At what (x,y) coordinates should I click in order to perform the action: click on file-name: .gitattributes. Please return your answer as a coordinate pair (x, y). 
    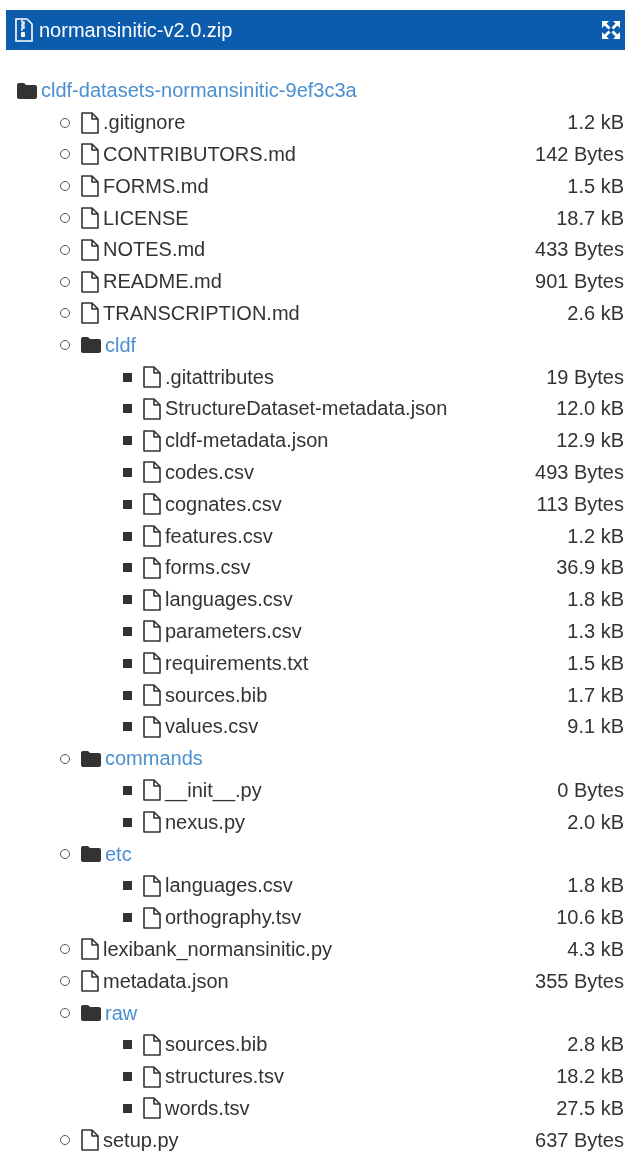
    Looking at the image, I should click on (220, 377).